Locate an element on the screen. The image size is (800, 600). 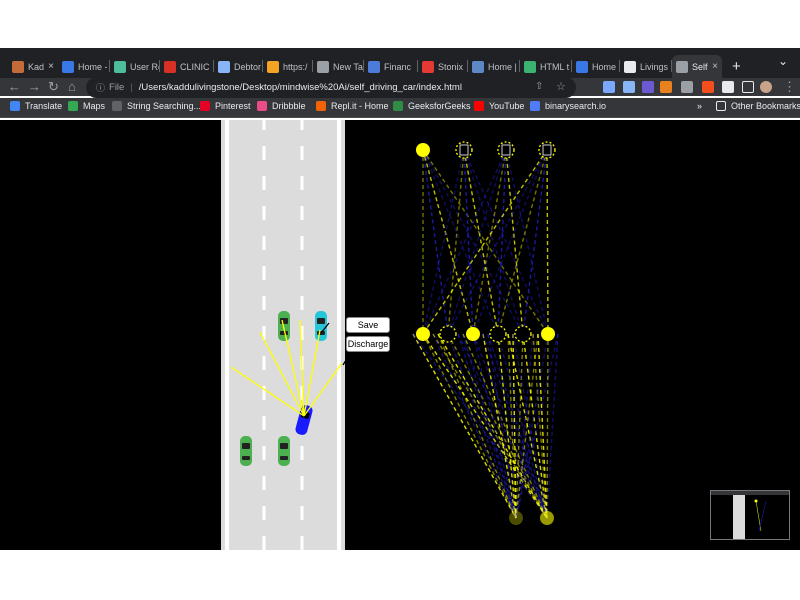
tab-8: Stonix is located at coordinates (443, 66).